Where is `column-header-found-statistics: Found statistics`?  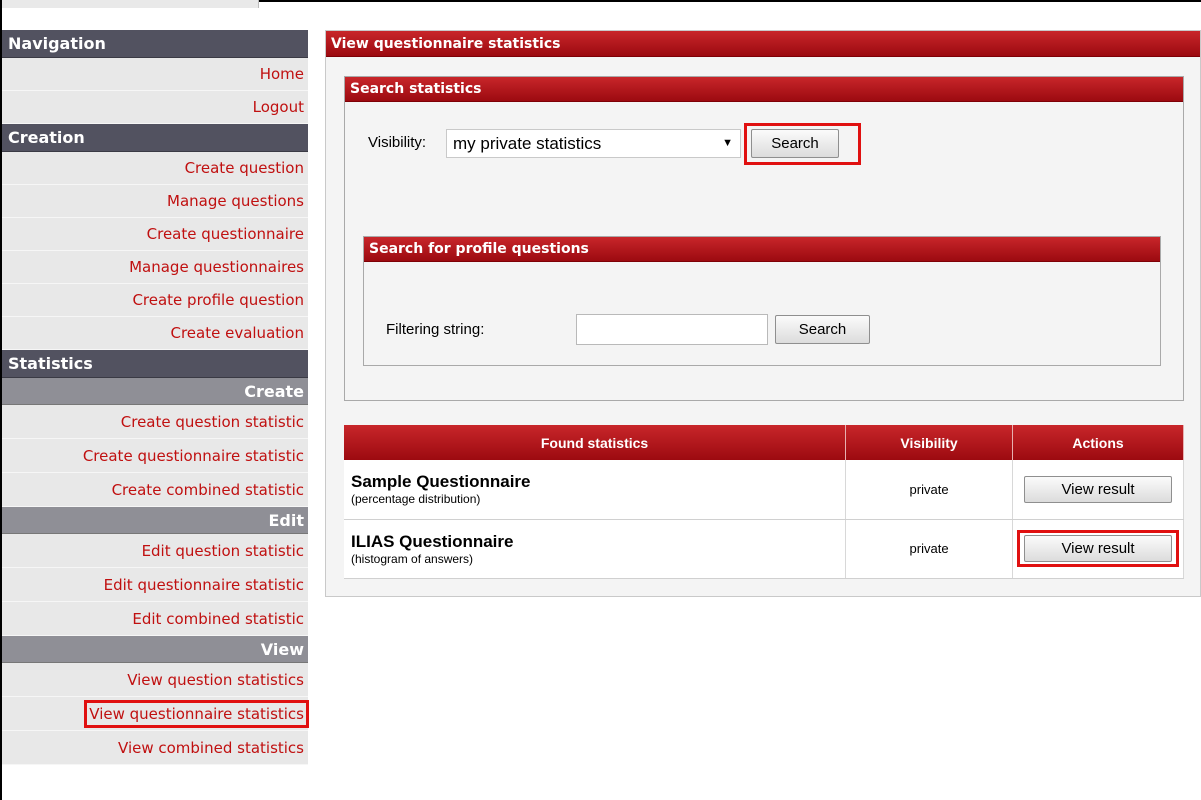 column-header-found-statistics: Found statistics is located at coordinates (595, 442).